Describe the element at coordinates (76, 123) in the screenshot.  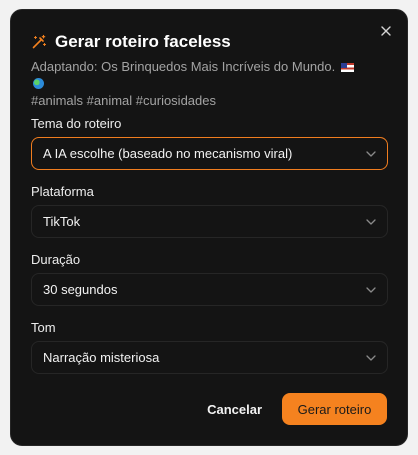
I see `tema-label: Tema do roteiro` at that location.